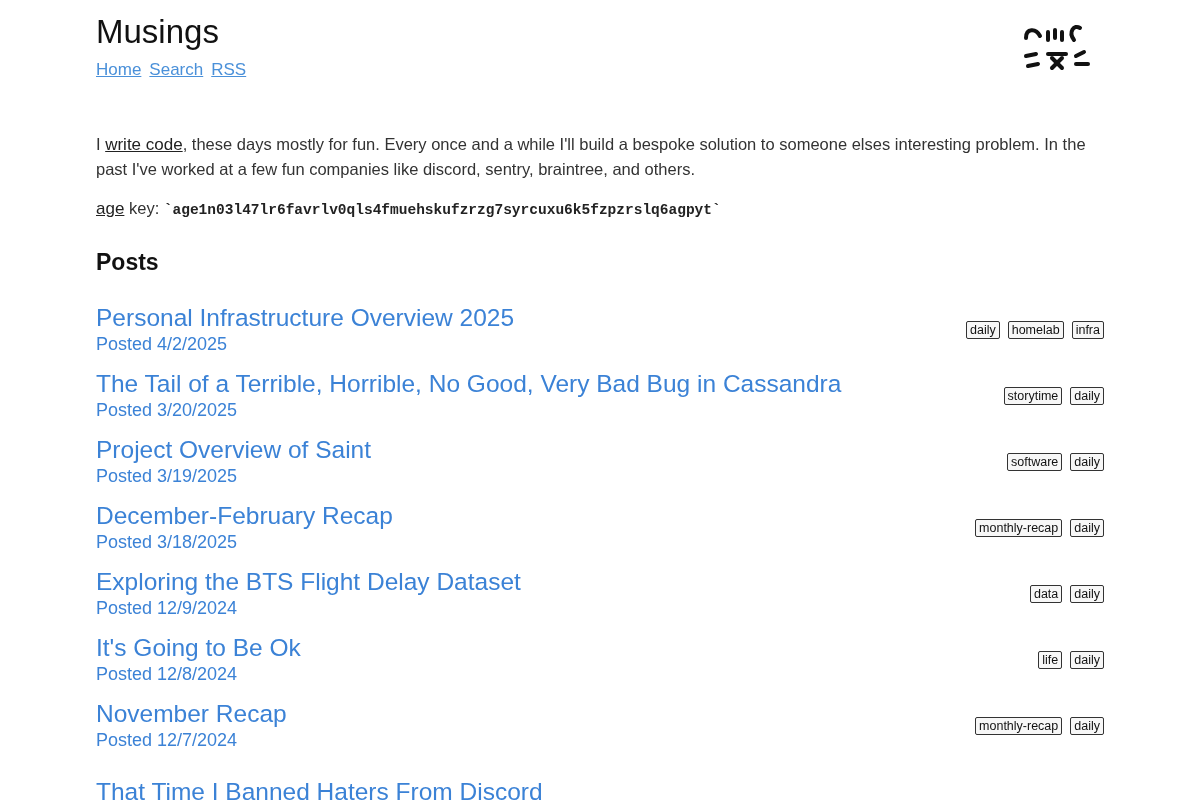 Image resolution: width=1200 pixels, height=800 pixels. I want to click on post-tag: storytime, so click(1033, 396).